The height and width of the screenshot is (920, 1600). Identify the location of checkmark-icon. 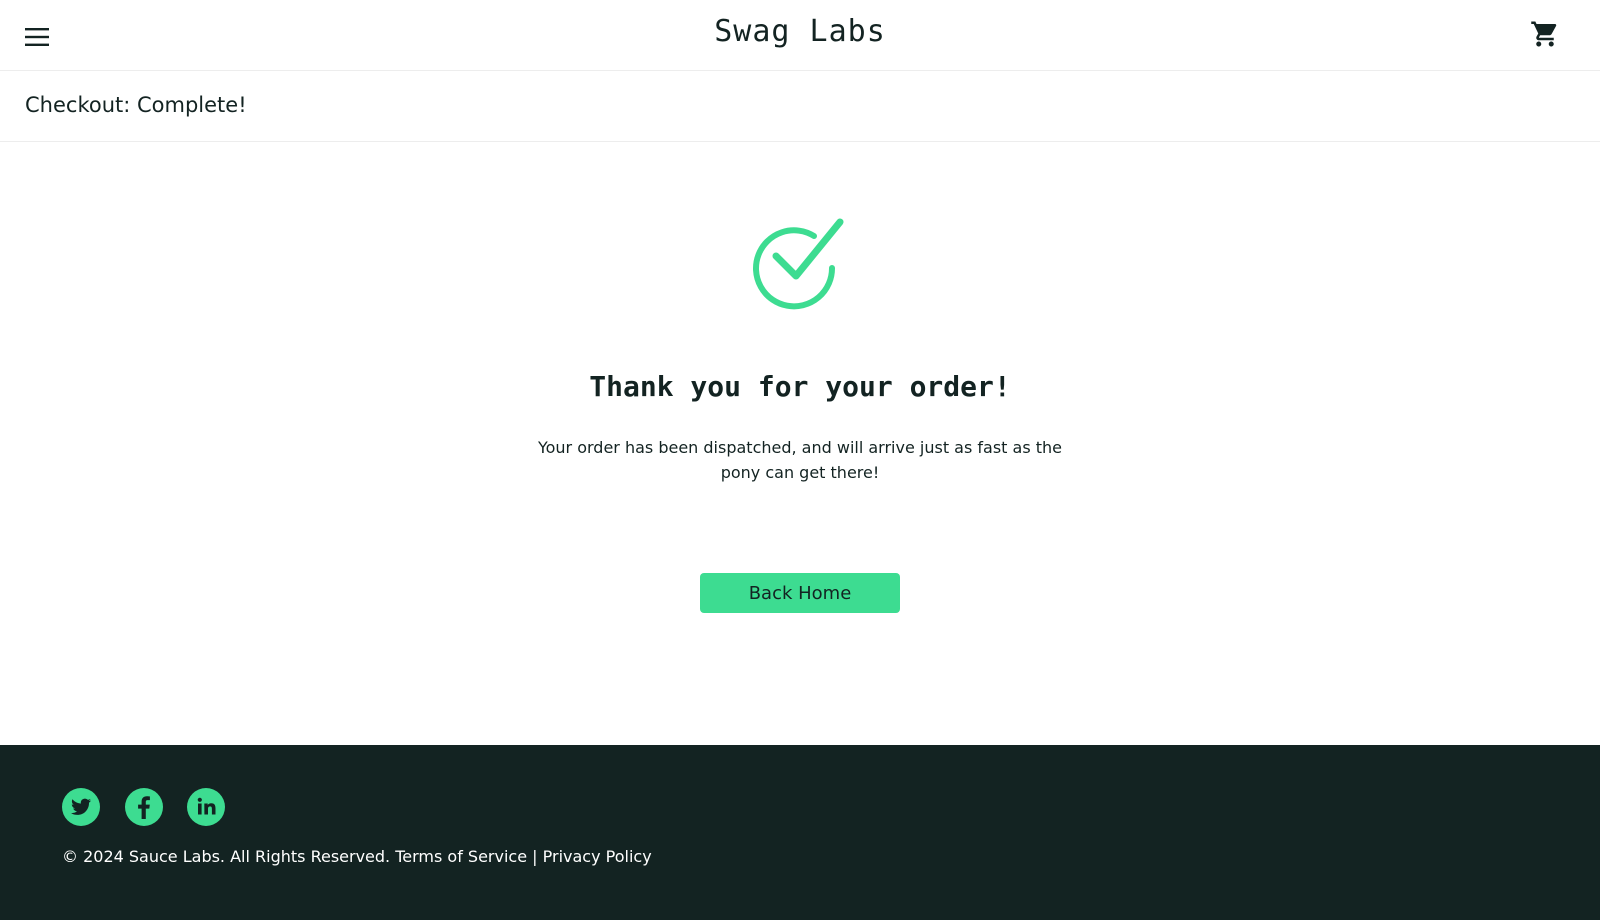
(798, 264).